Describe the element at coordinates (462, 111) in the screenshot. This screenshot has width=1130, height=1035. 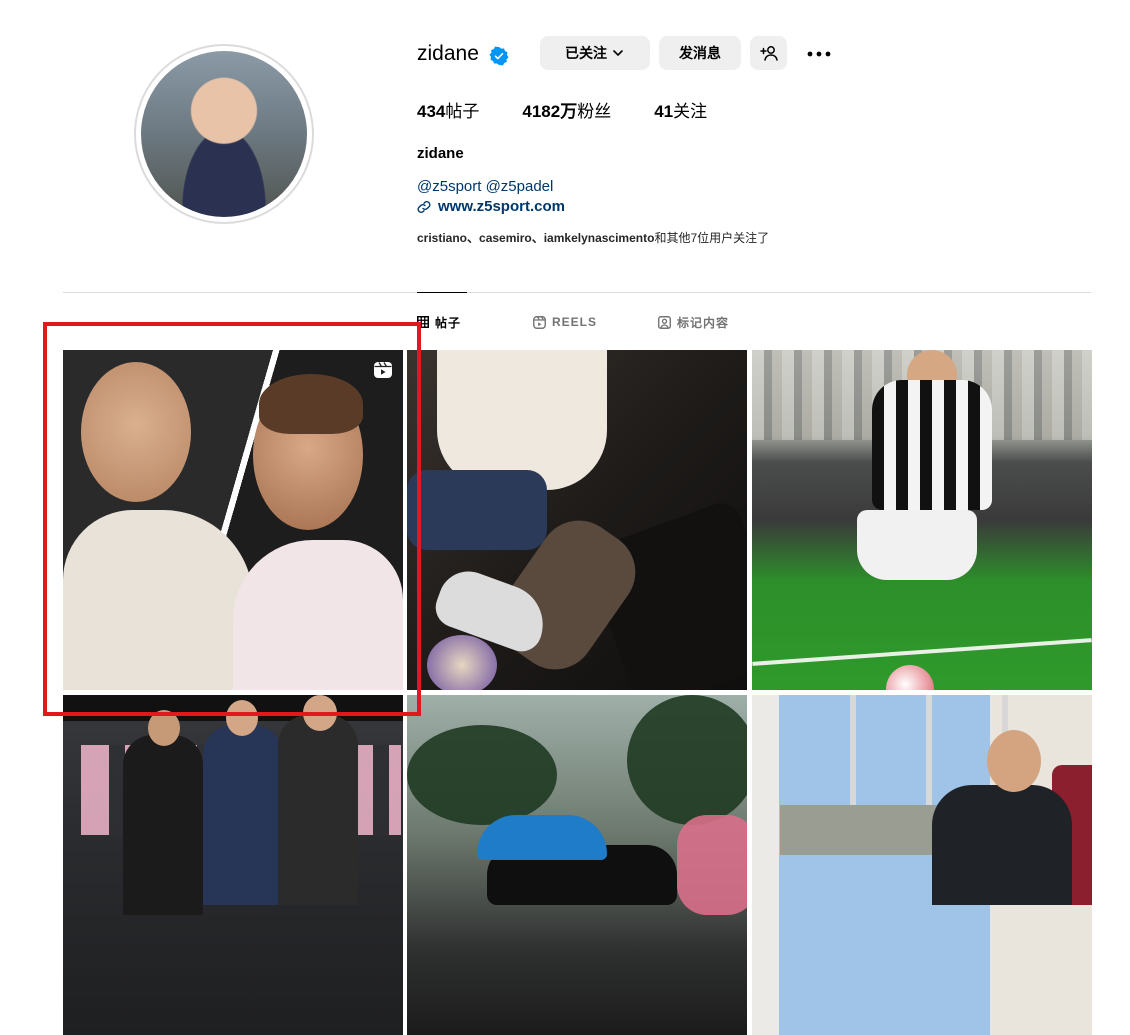
I see `posts-label: 帖子` at that location.